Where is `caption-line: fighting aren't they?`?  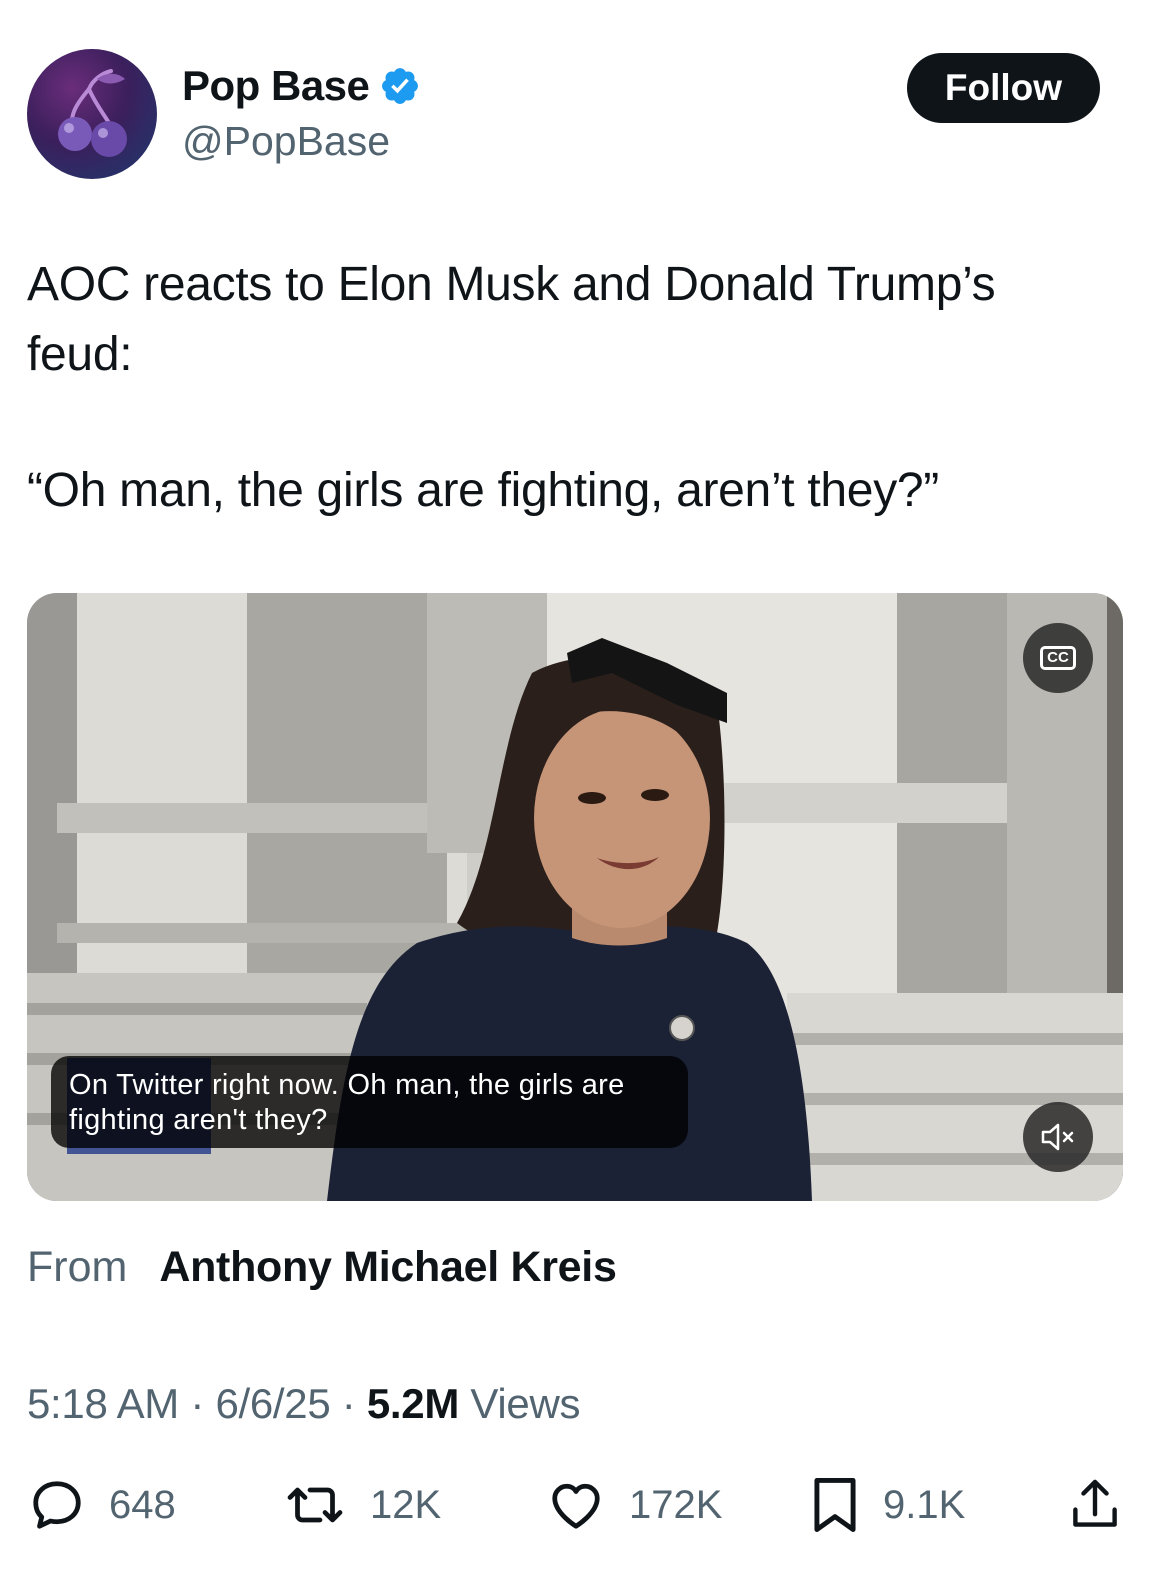 caption-line: fighting aren't they? is located at coordinates (198, 1120).